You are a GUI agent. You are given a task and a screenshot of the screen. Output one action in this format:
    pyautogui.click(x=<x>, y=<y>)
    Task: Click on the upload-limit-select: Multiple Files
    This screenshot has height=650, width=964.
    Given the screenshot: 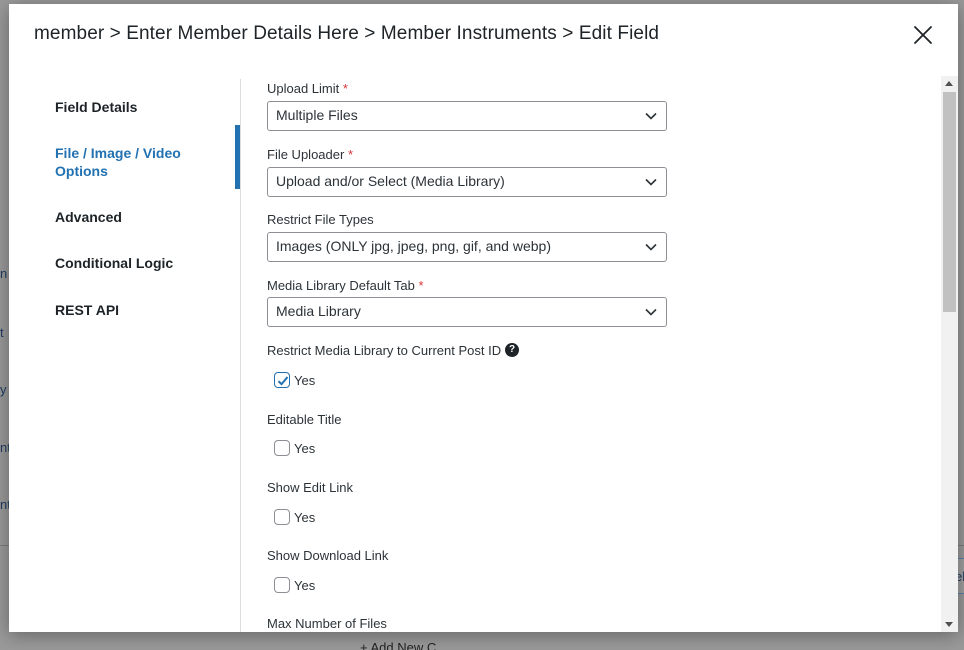 What is the action you would take?
    pyautogui.click(x=467, y=116)
    